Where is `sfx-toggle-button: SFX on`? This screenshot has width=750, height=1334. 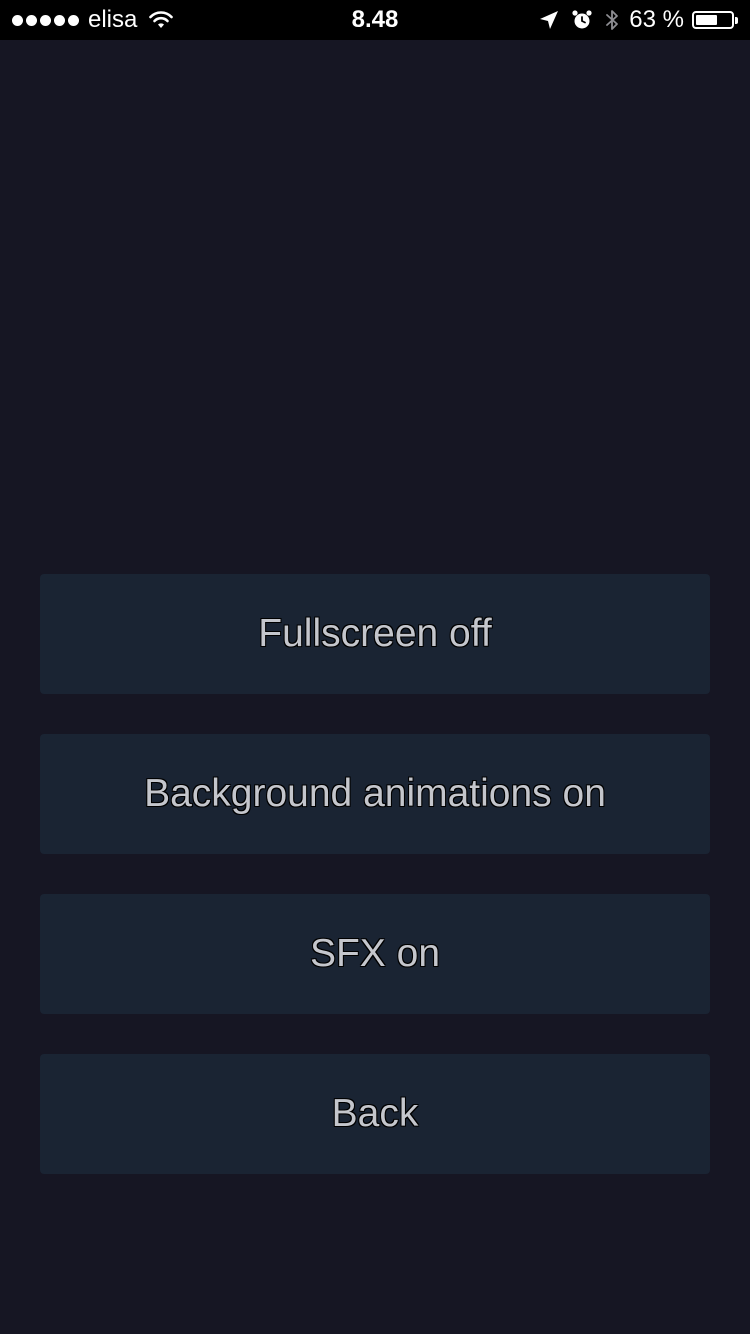 sfx-toggle-button: SFX on is located at coordinates (375, 954).